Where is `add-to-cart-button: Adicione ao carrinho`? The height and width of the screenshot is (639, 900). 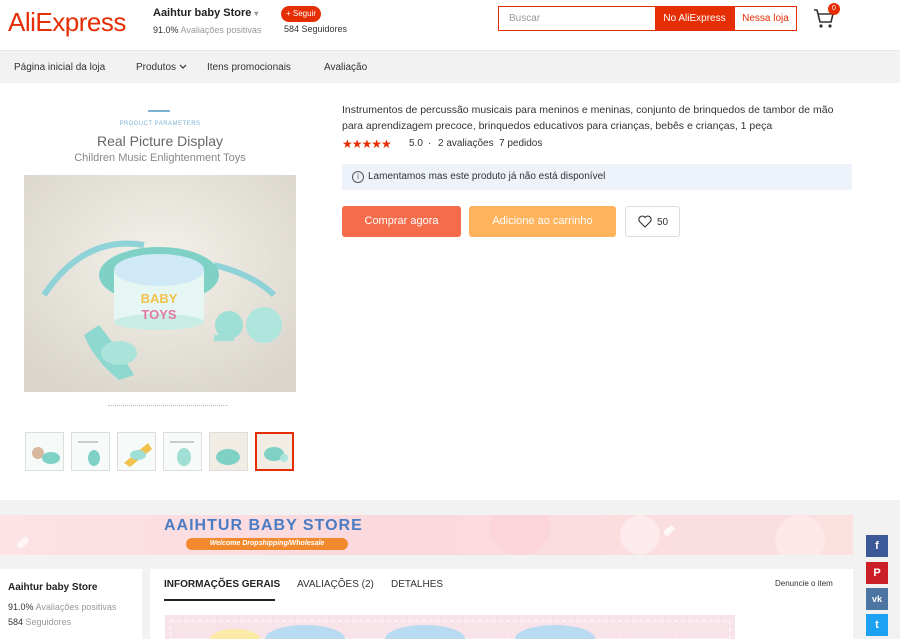
add-to-cart-button: Adicione ao carrinho is located at coordinates (542, 221).